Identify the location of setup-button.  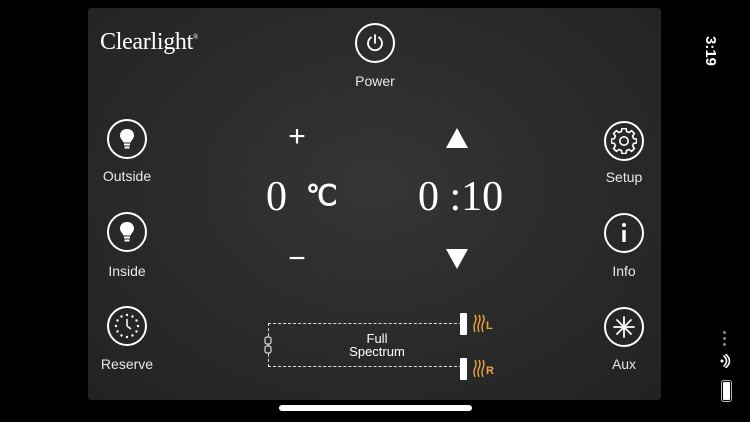
(624, 141).